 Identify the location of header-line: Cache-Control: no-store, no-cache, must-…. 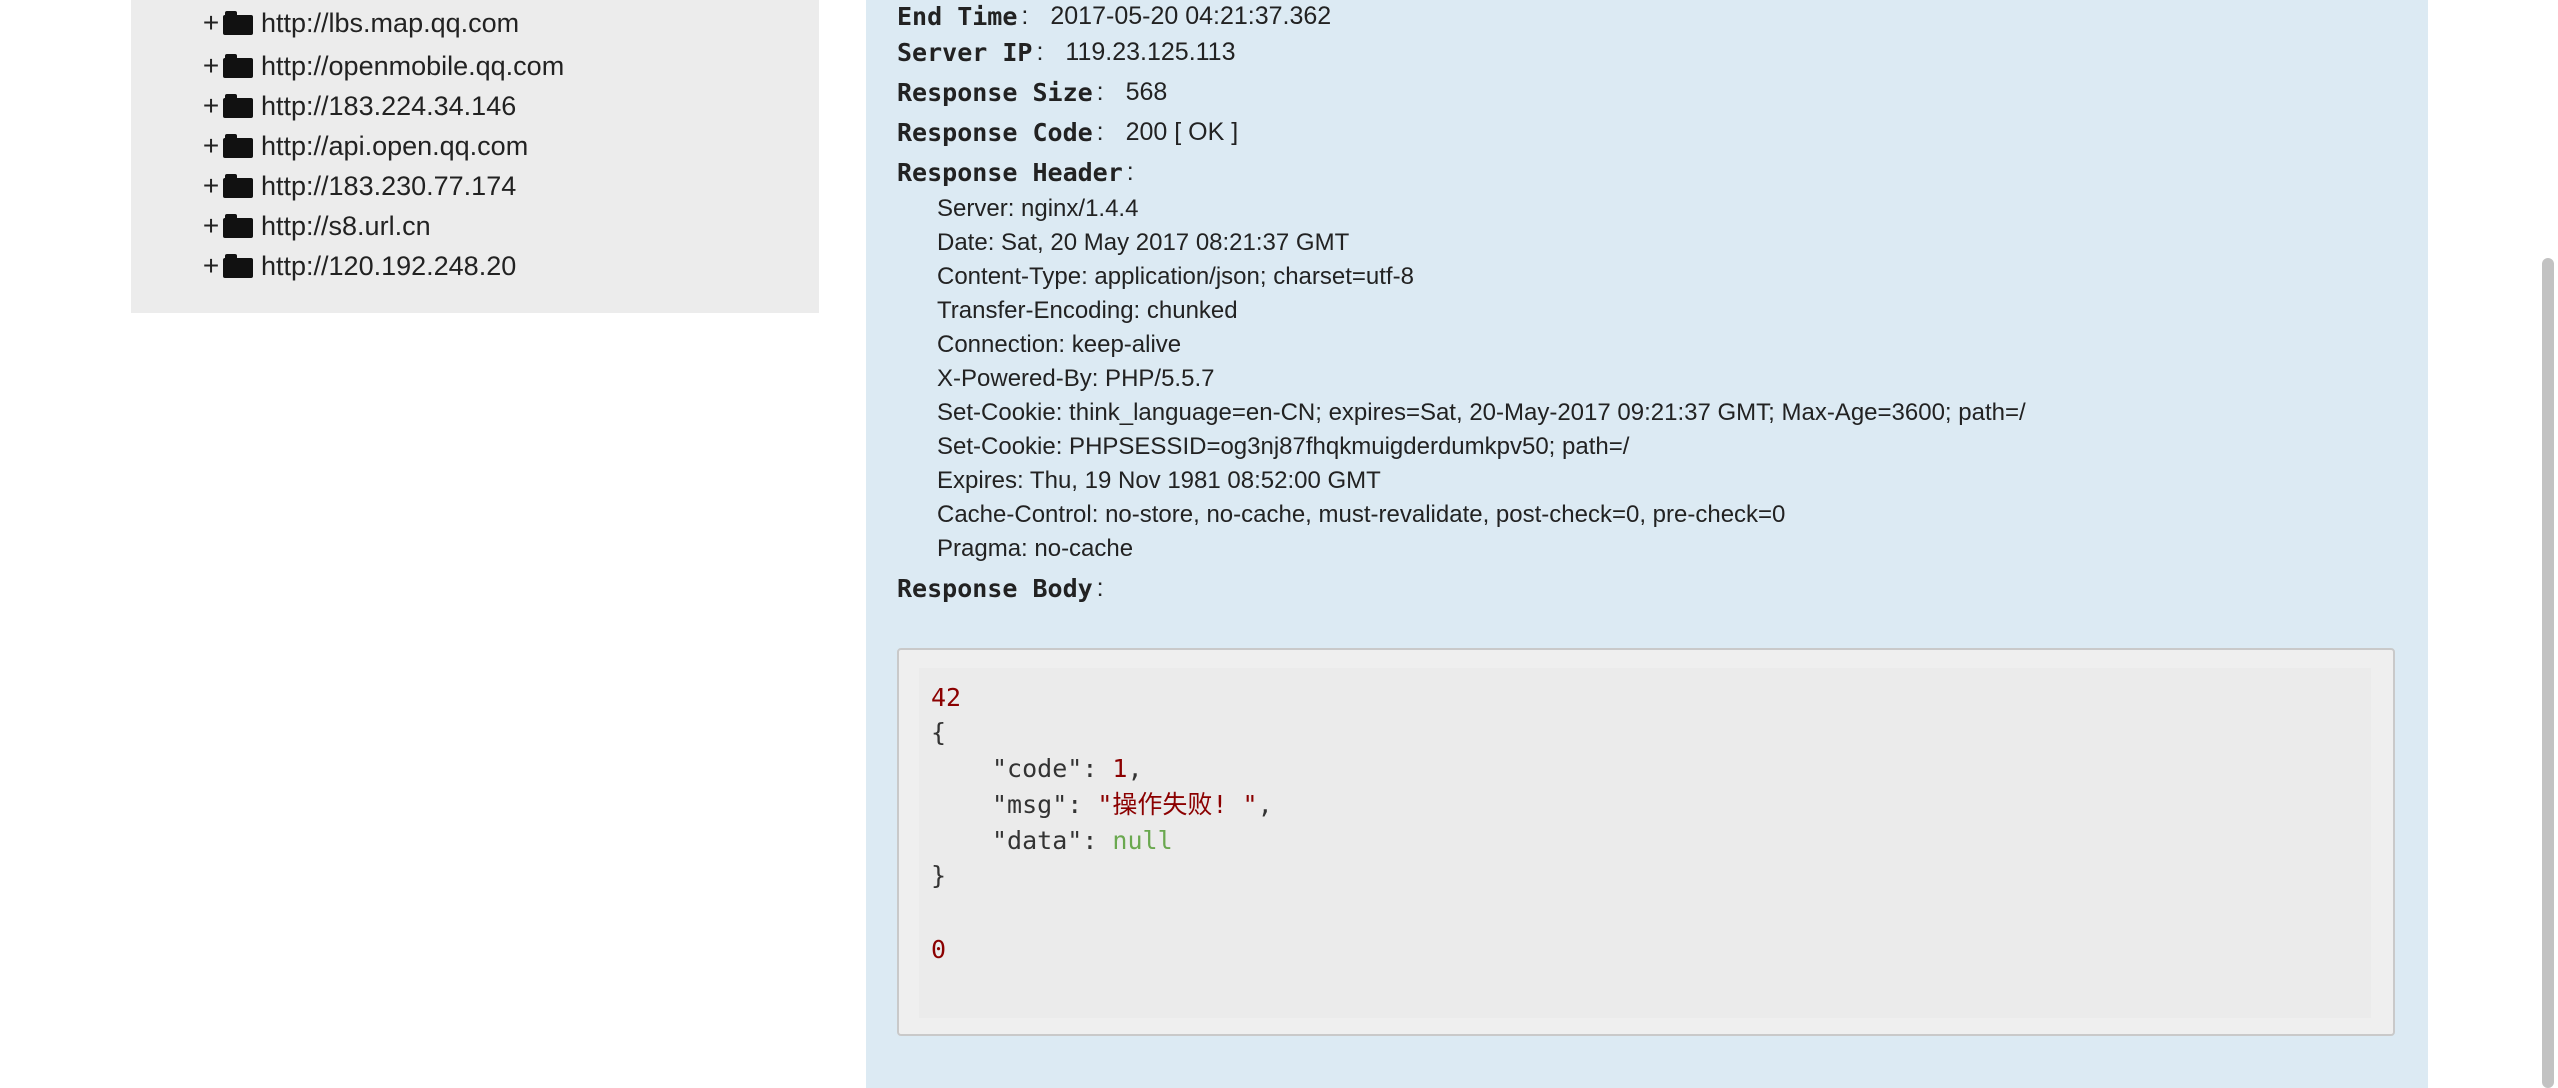
(1361, 514).